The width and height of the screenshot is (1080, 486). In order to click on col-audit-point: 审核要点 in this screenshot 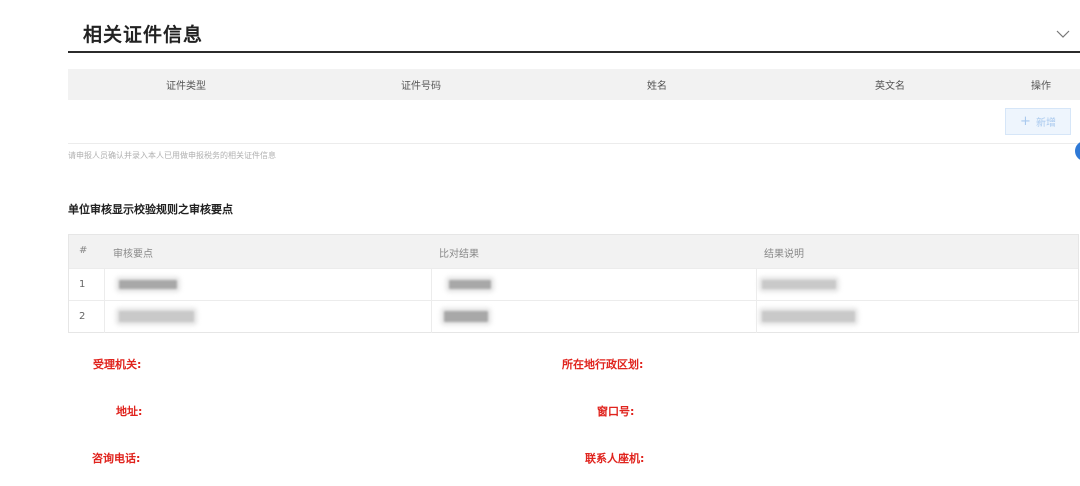, I will do `click(133, 254)`.